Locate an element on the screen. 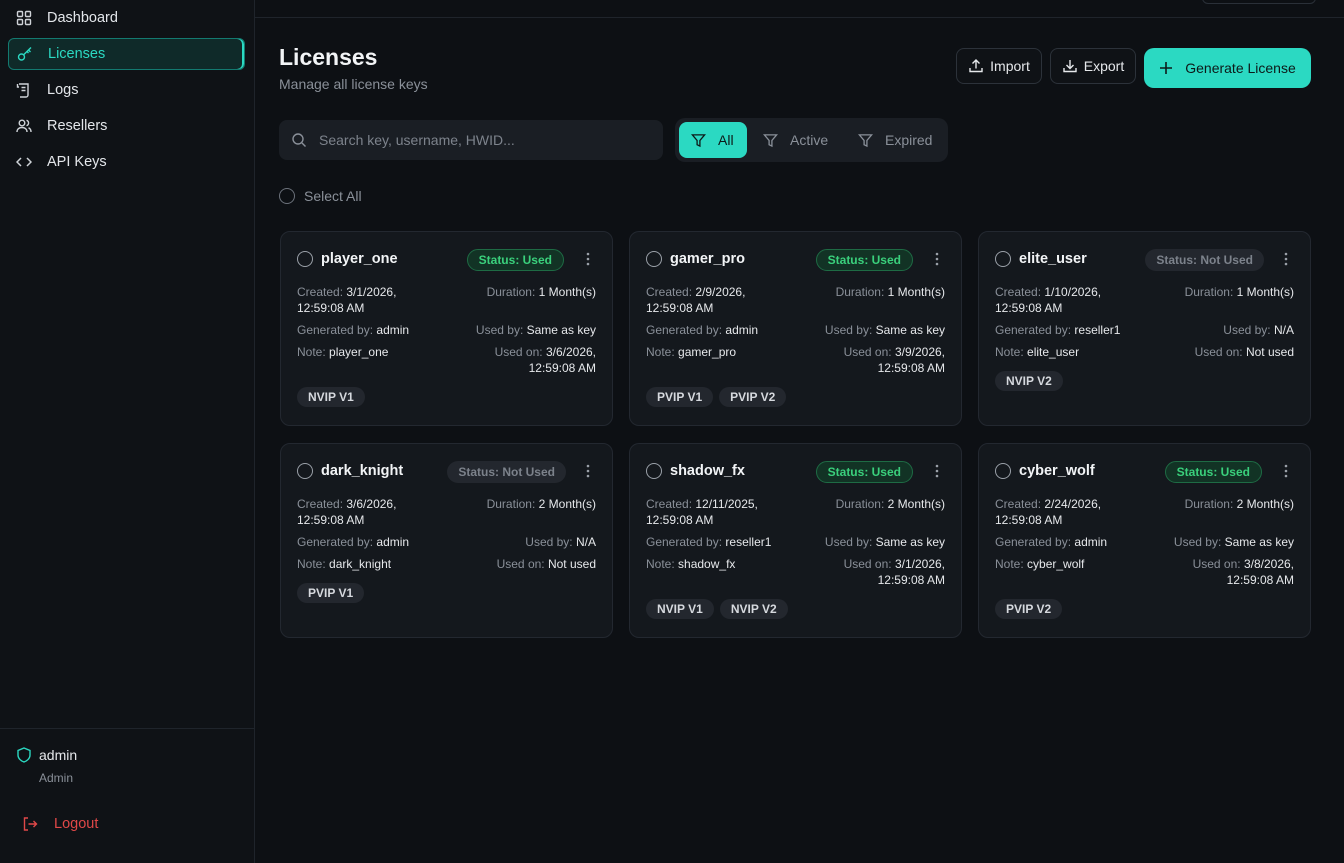 Image resolution: width=1344 pixels, height=863 pixels. note-value: gamer_pro is located at coordinates (707, 352).